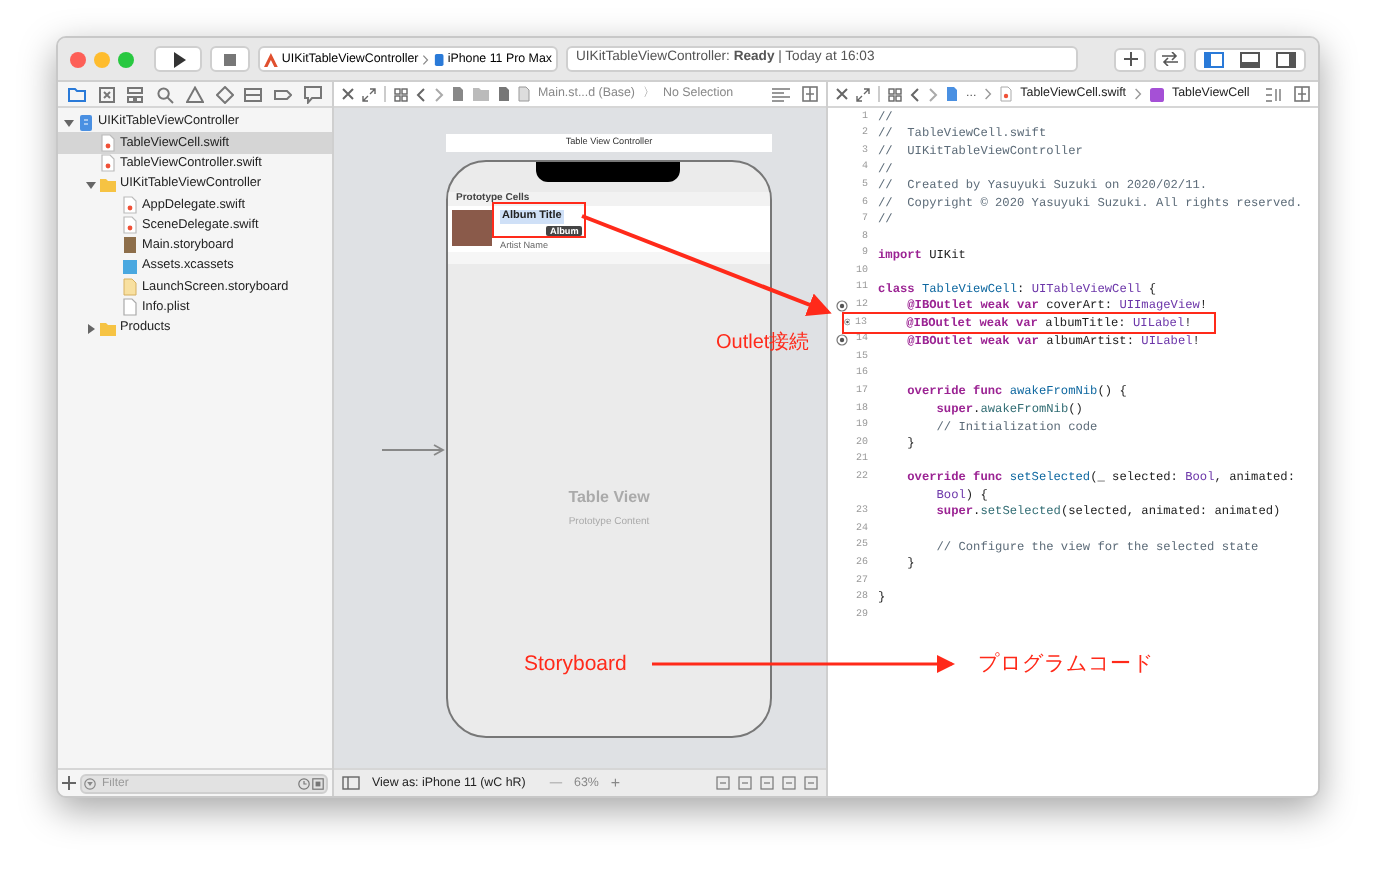 This screenshot has height=872, width=1376. Describe the element at coordinates (781, 94) in the screenshot. I see `lines-icon` at that location.